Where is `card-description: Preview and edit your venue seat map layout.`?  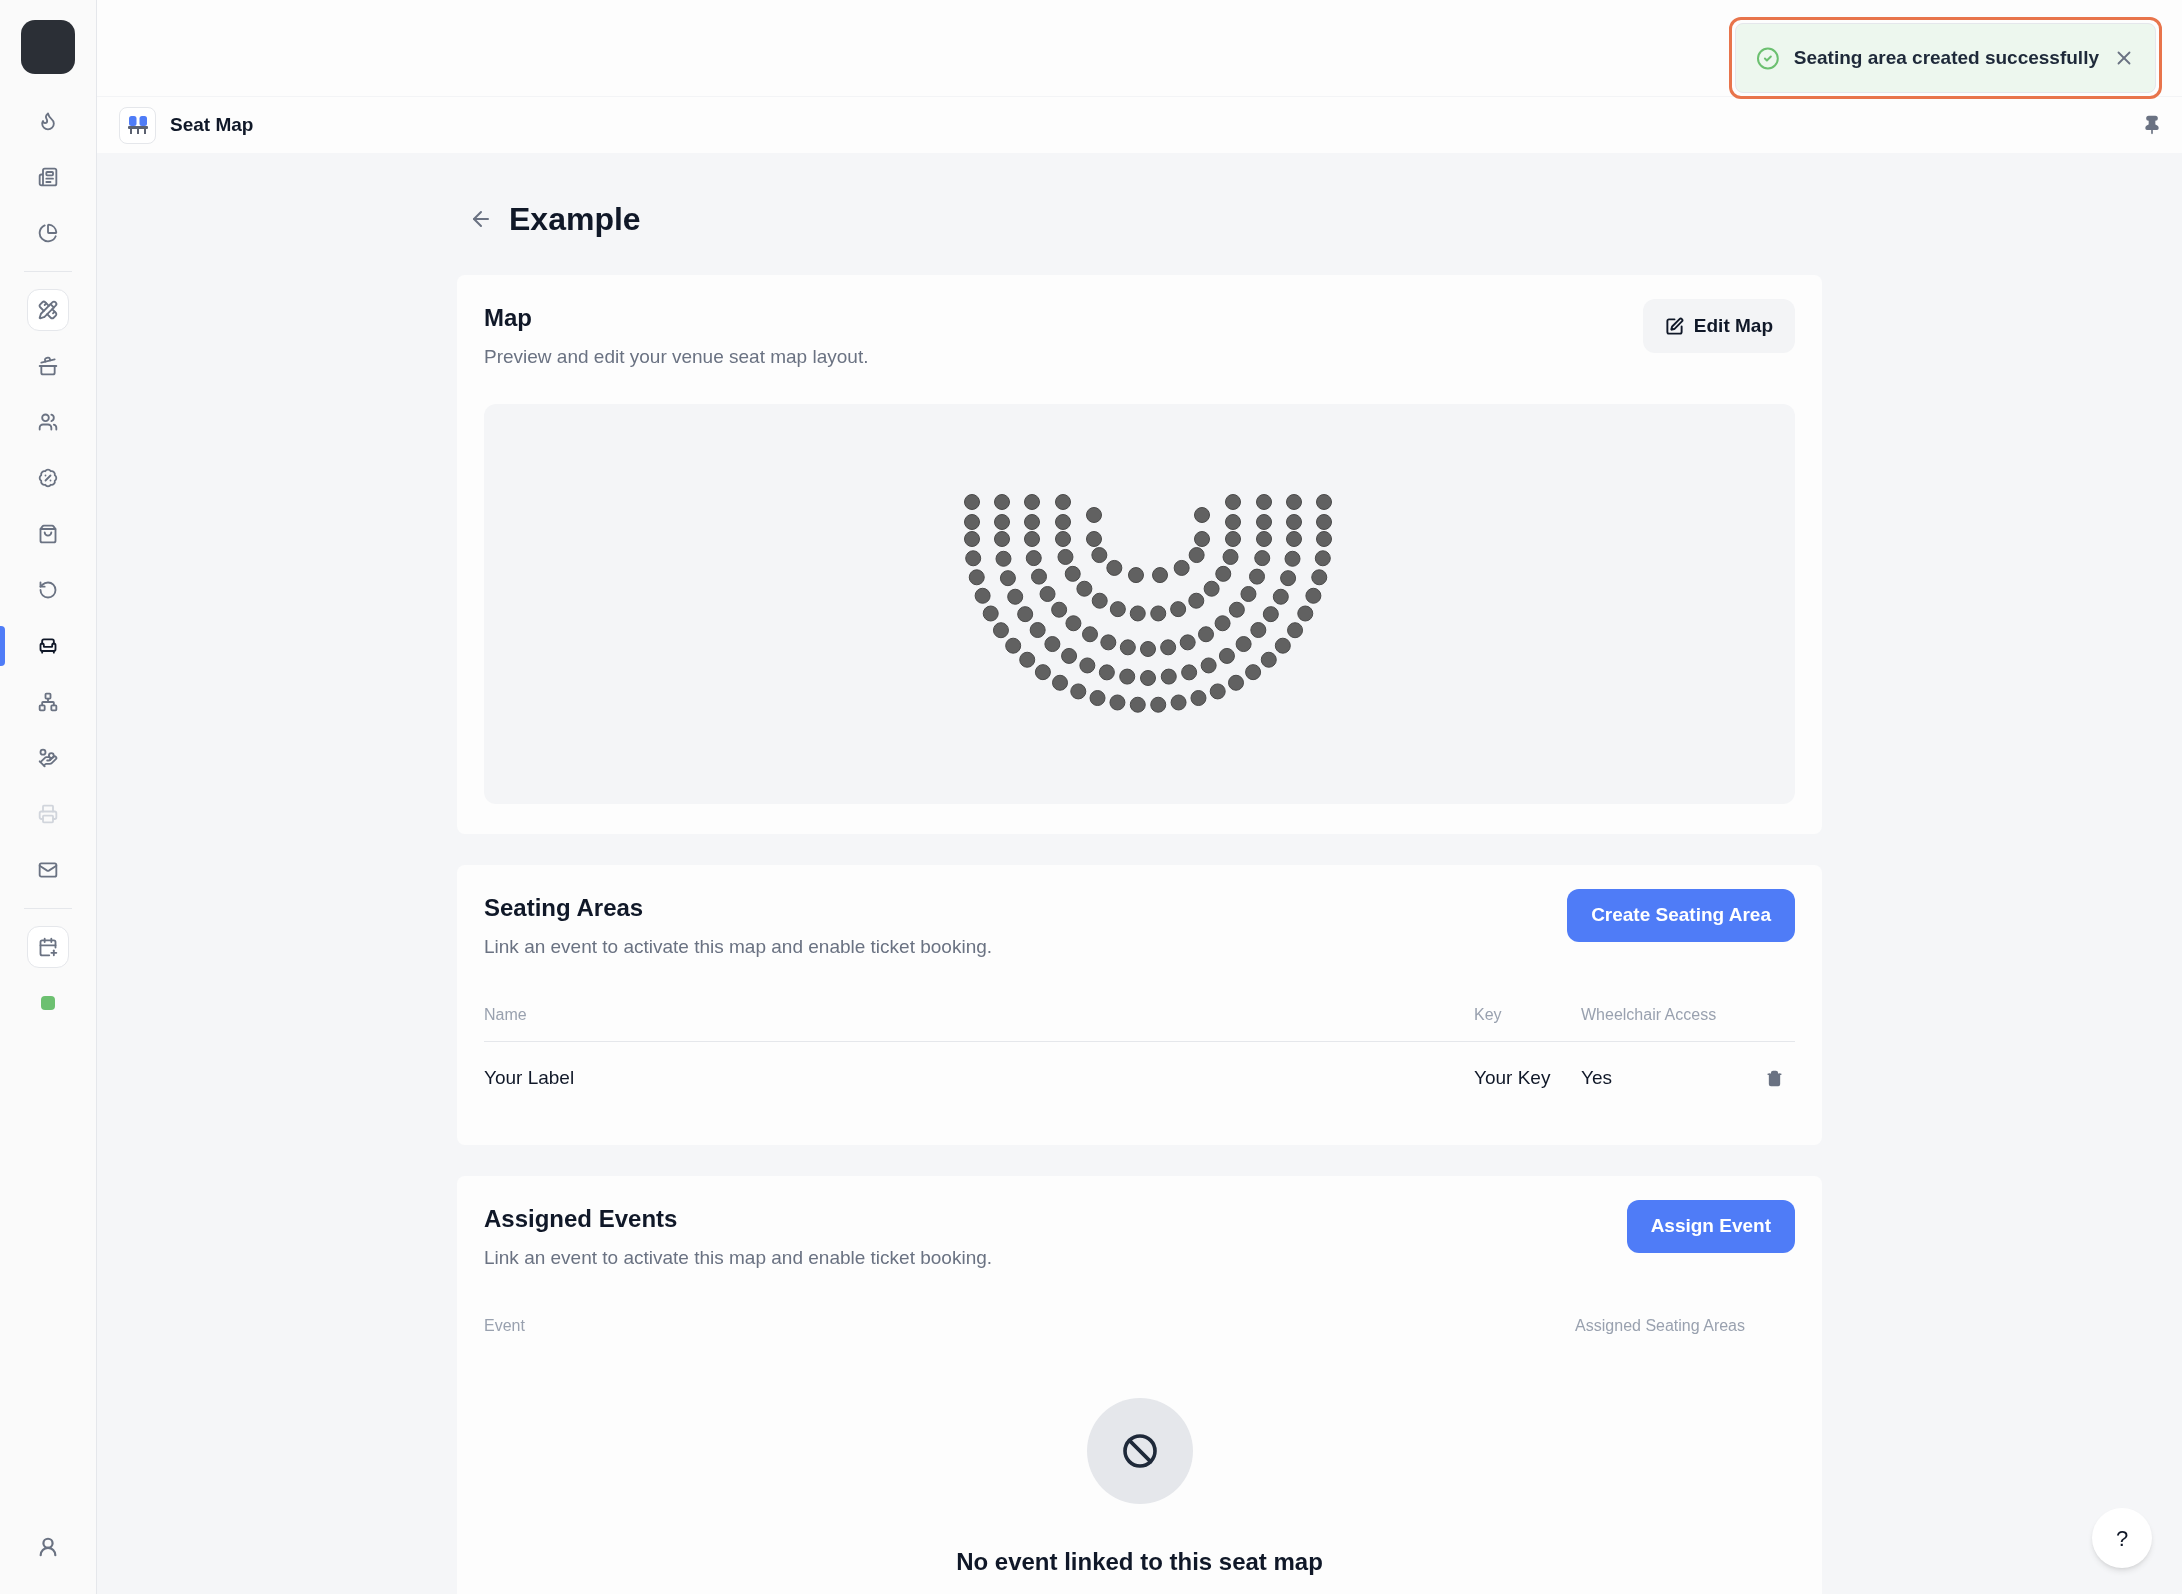 card-description: Preview and edit your venue seat map layout. is located at coordinates (676, 357).